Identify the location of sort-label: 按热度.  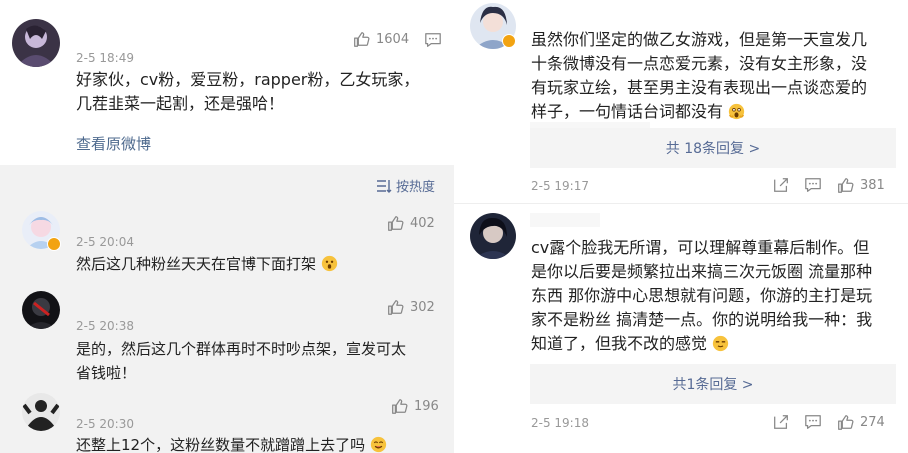
(416, 187).